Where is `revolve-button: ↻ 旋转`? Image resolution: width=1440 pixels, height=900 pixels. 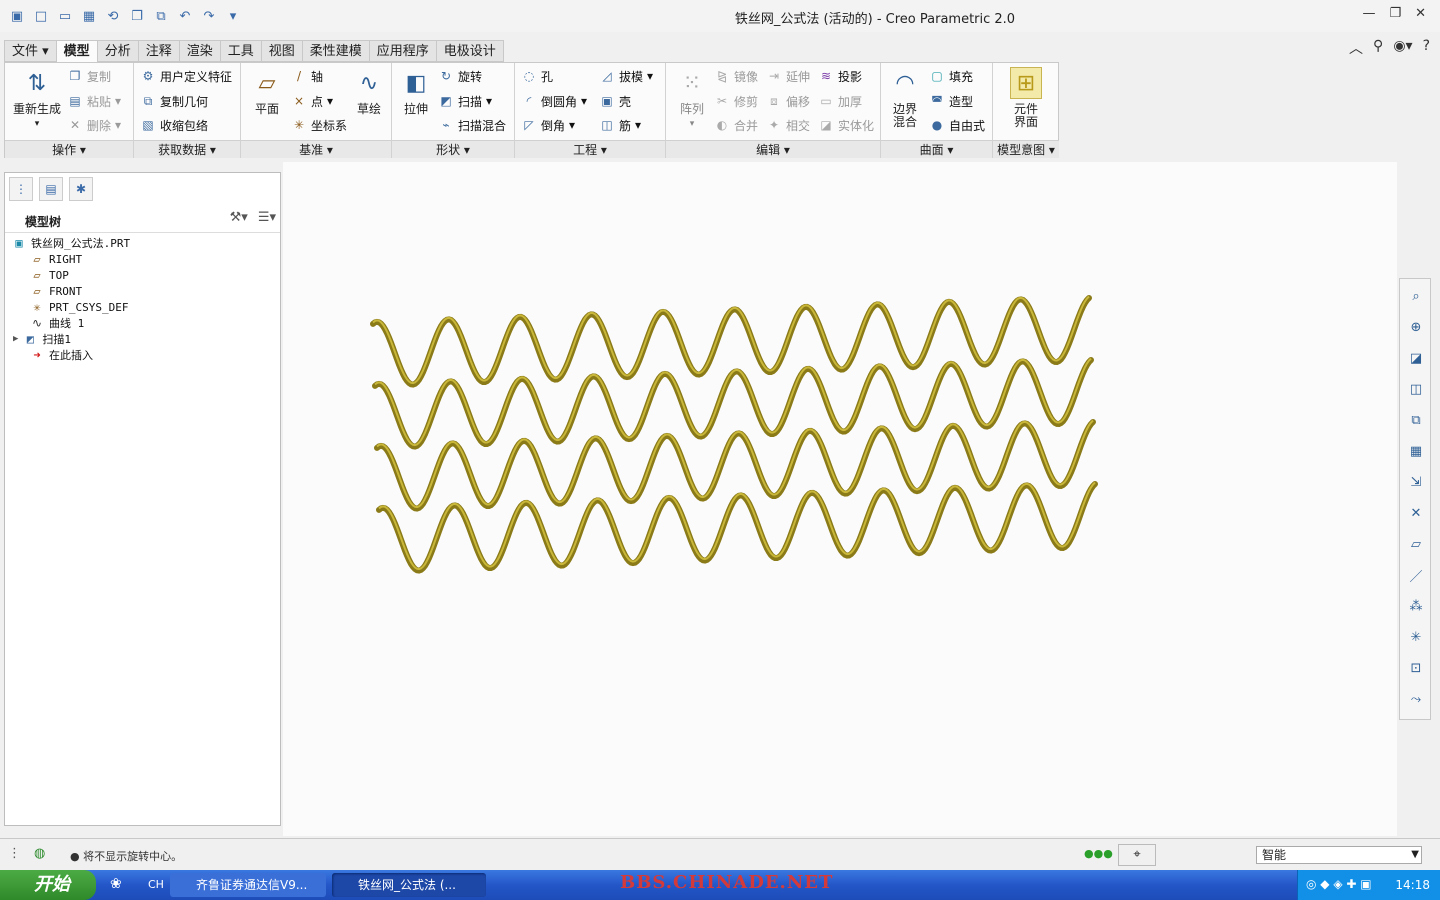 revolve-button: ↻ 旋转 is located at coordinates (460, 76).